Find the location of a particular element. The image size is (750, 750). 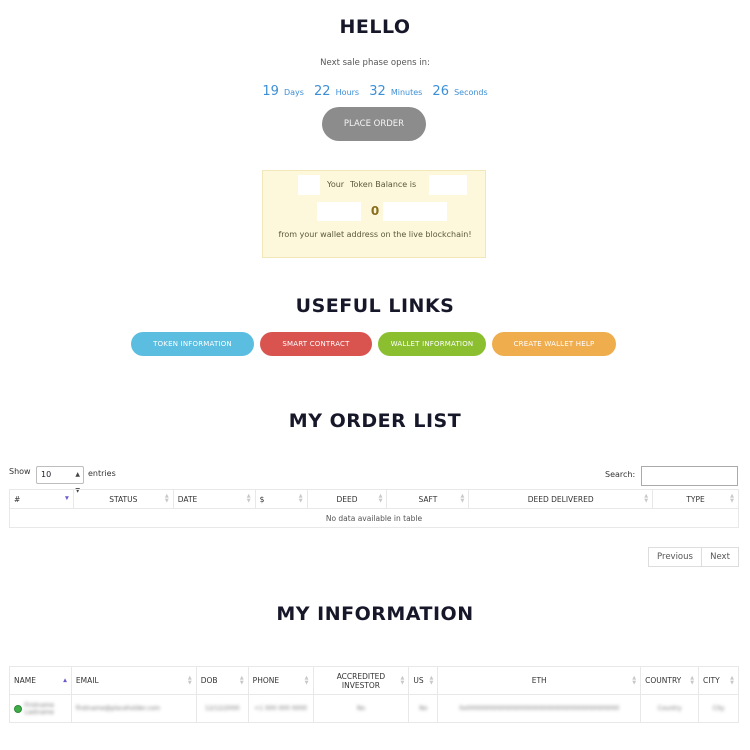

show-label: Show is located at coordinates (20, 471).